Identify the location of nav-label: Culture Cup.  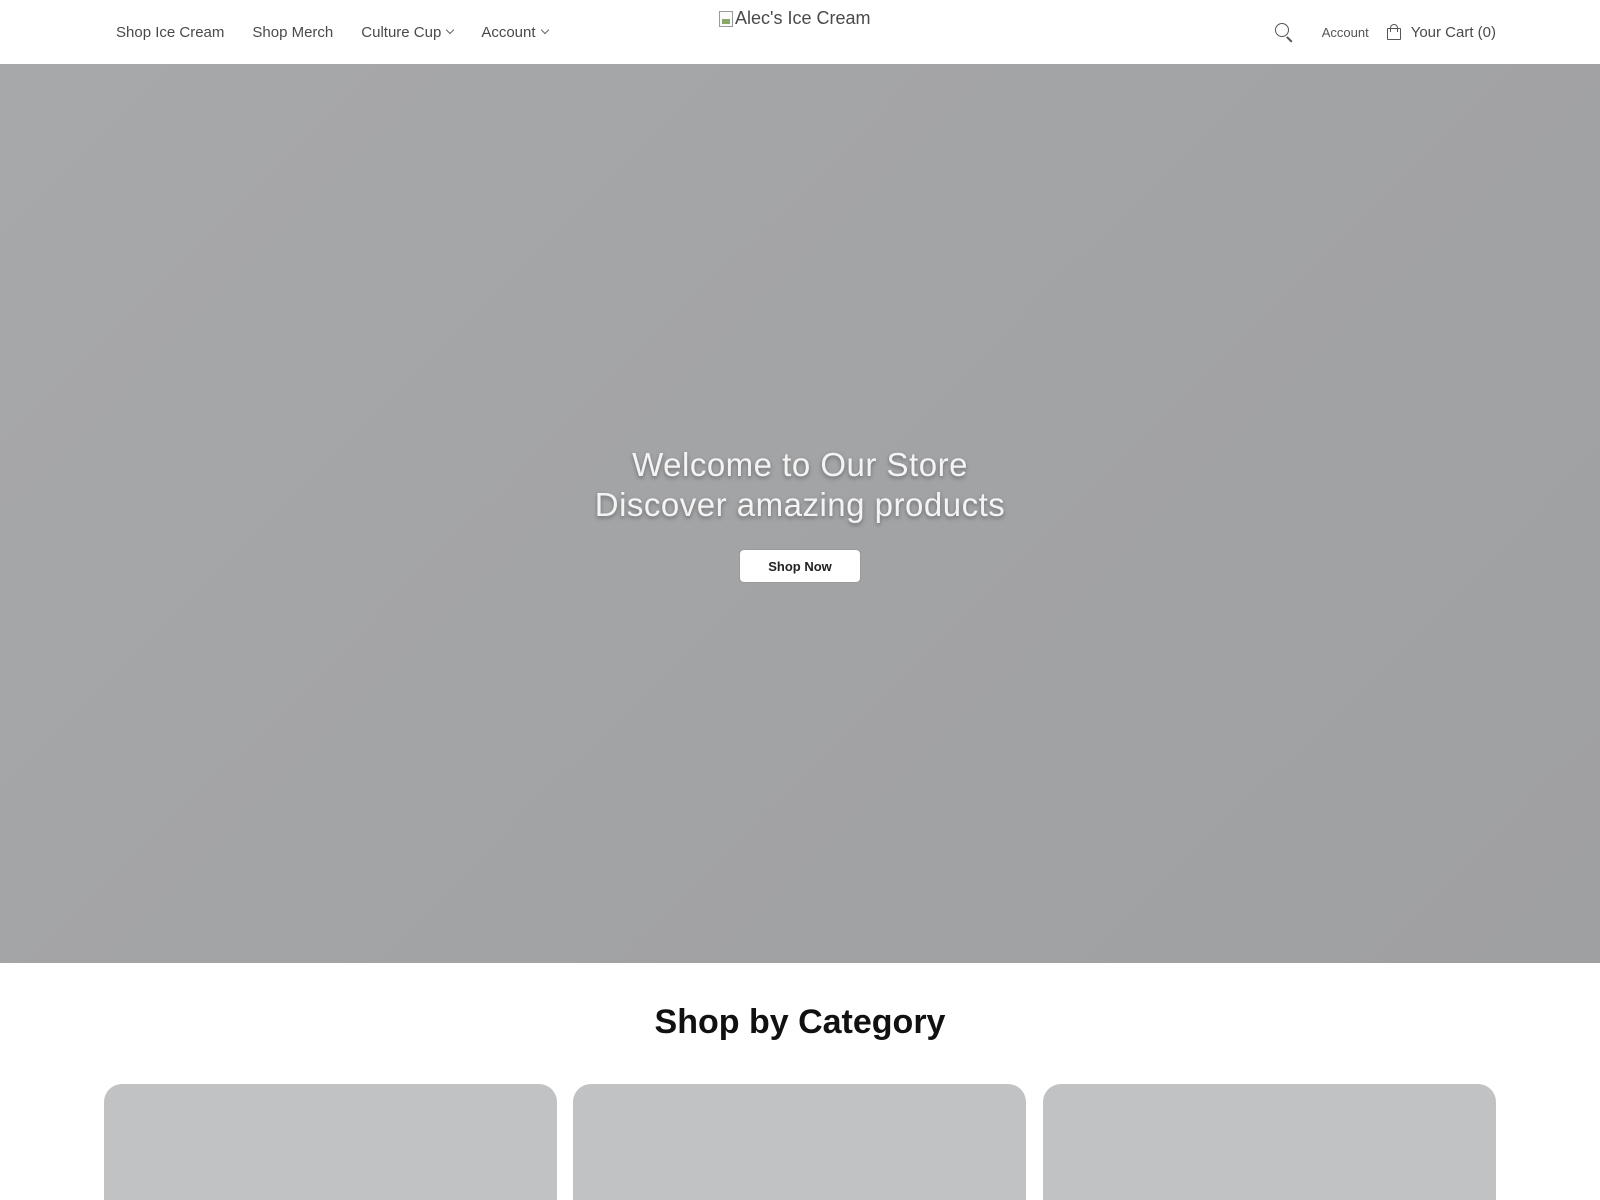
(401, 32).